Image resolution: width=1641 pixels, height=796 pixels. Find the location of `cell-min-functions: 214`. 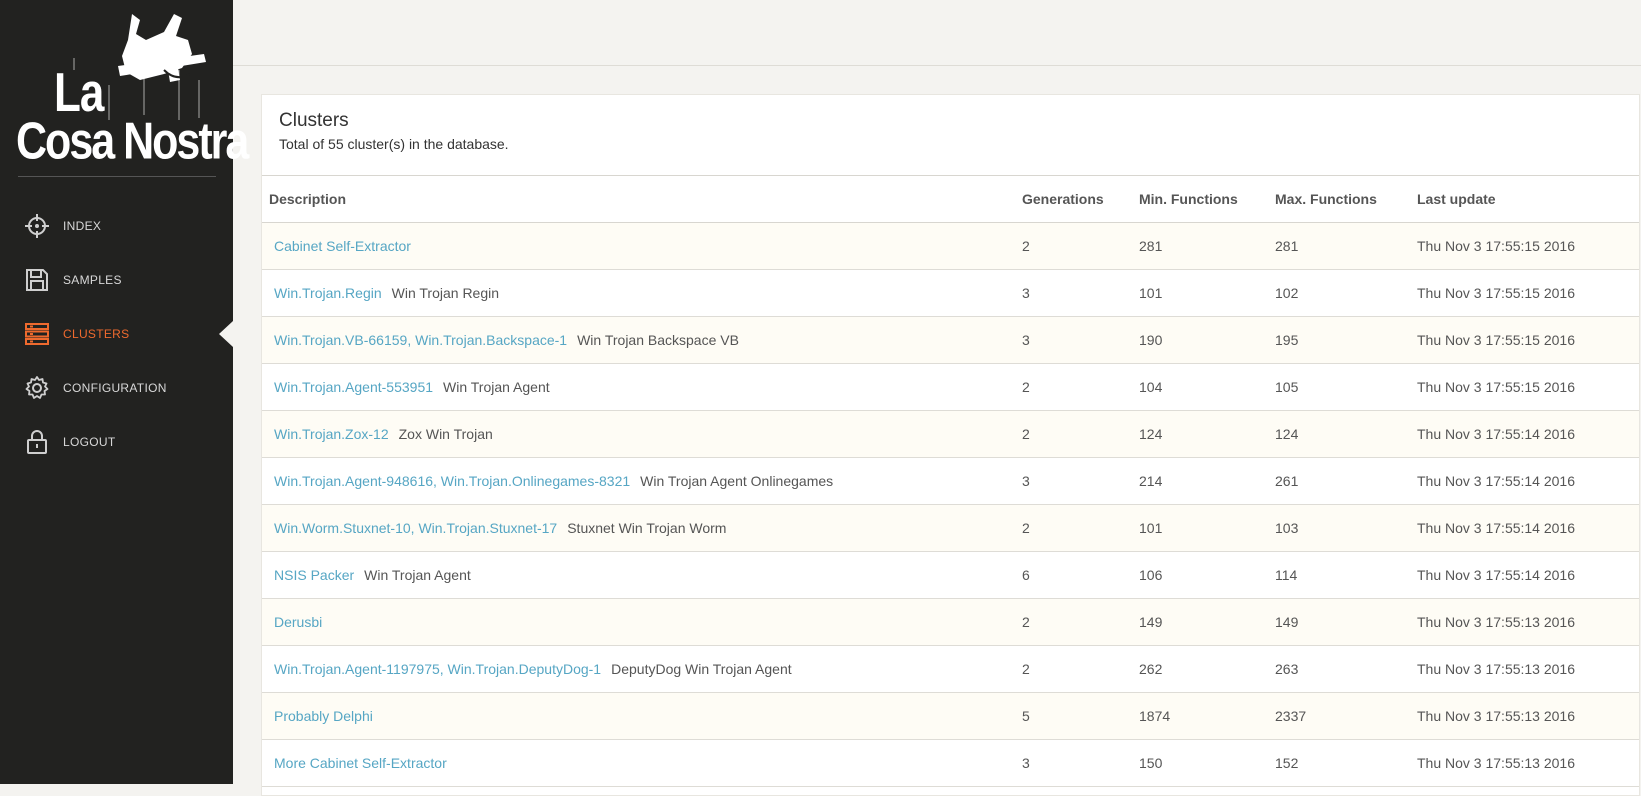

cell-min-functions: 214 is located at coordinates (1151, 481).